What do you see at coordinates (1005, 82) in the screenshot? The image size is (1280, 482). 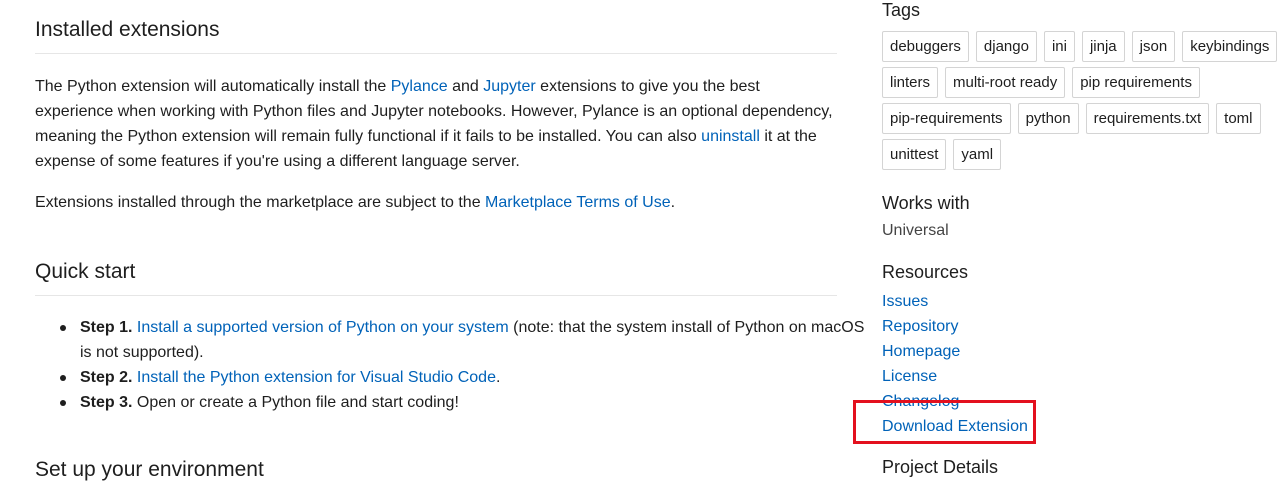 I see `tag: multi-root ready` at bounding box center [1005, 82].